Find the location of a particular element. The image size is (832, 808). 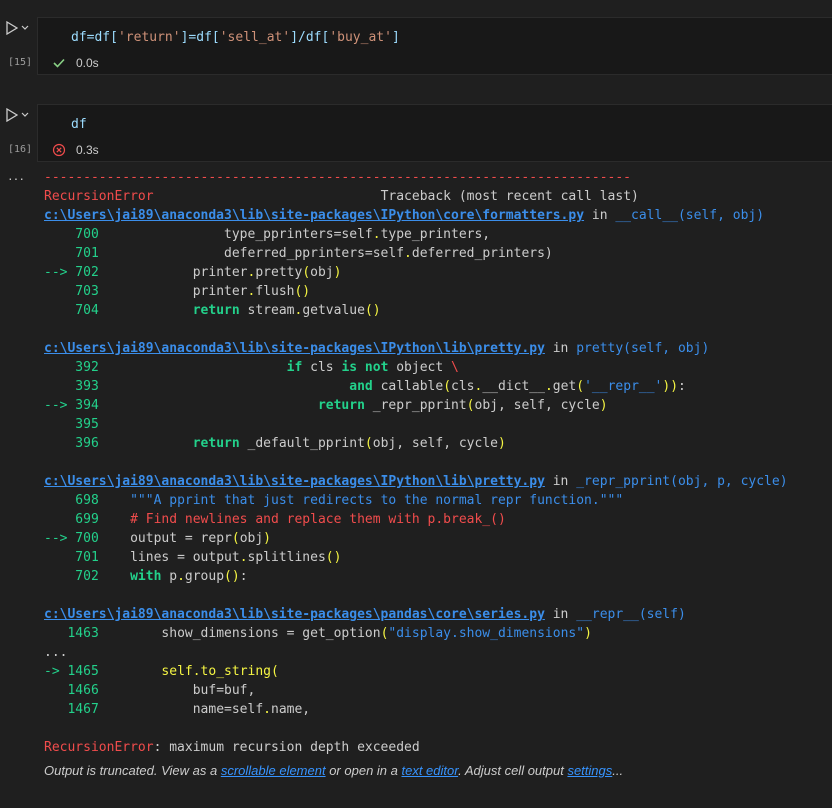

scrollable-element-link: scrollable element is located at coordinates (273, 770).